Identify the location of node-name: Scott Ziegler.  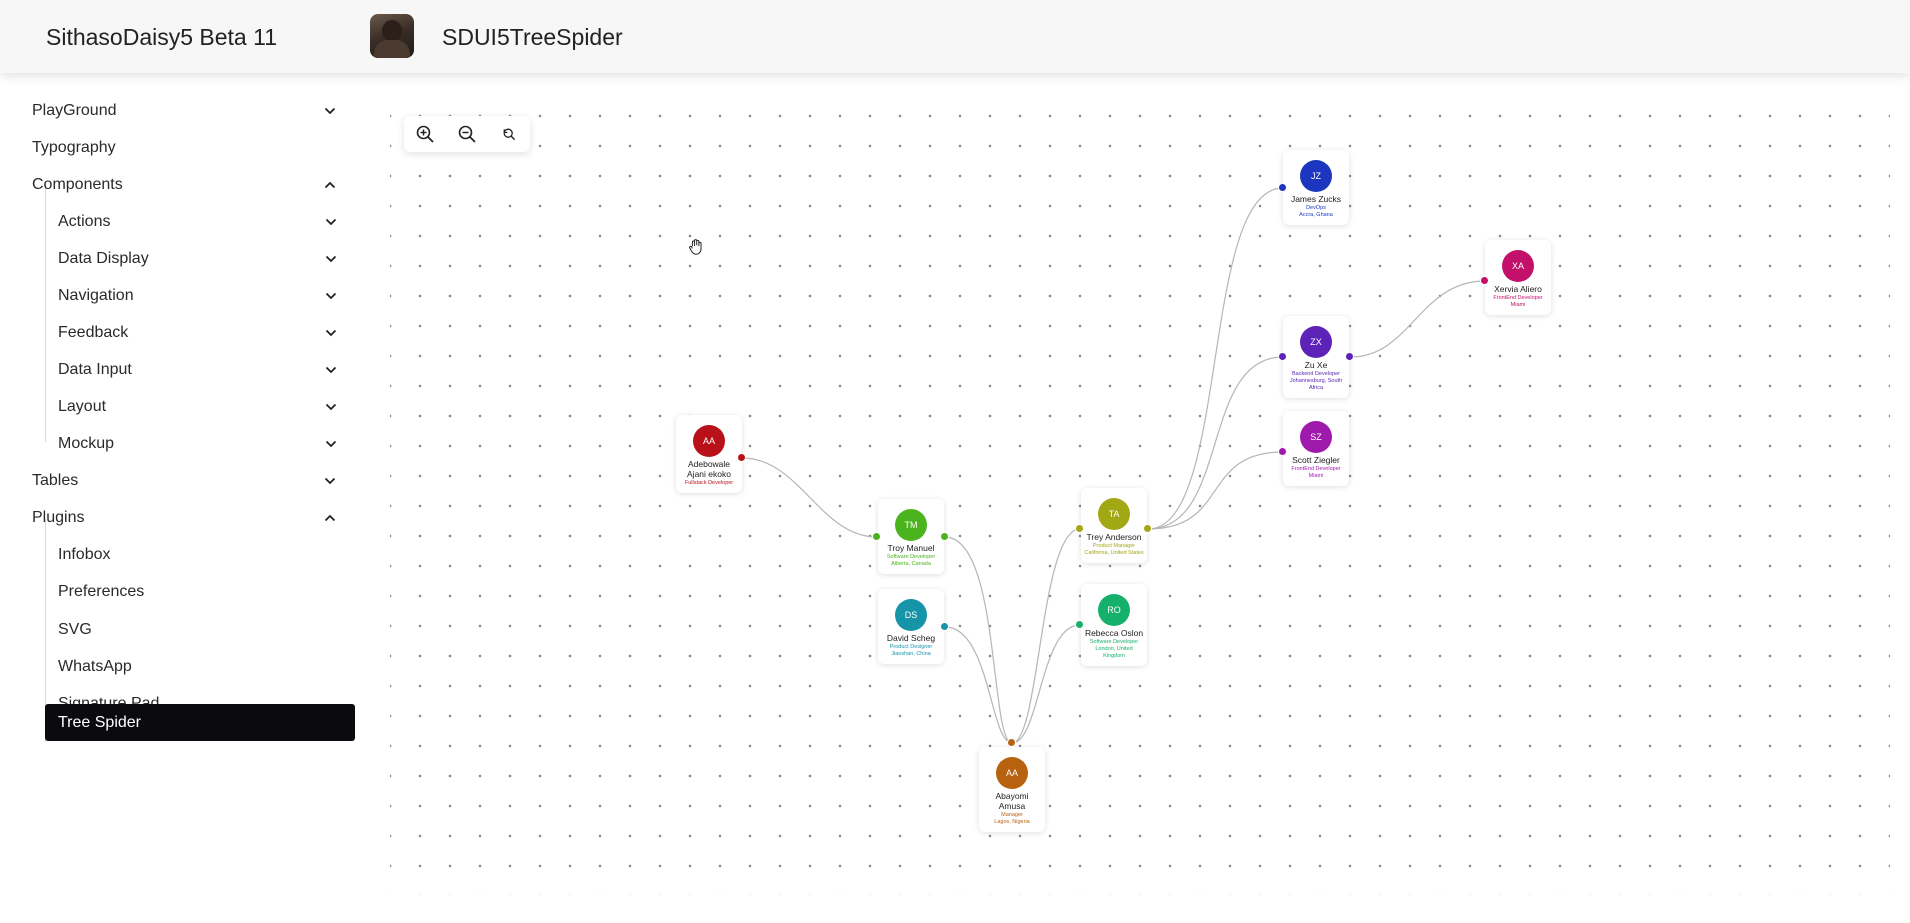
(1316, 460).